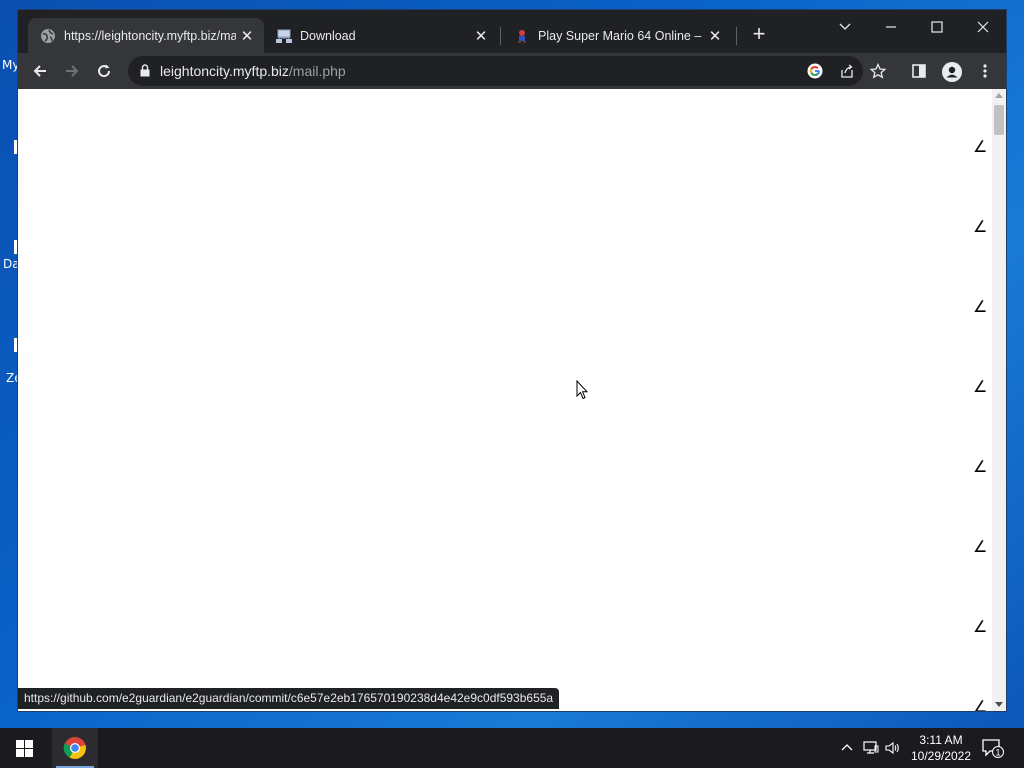  Describe the element at coordinates (317, 71) in the screenshot. I see `url-path: /mail.php` at that location.